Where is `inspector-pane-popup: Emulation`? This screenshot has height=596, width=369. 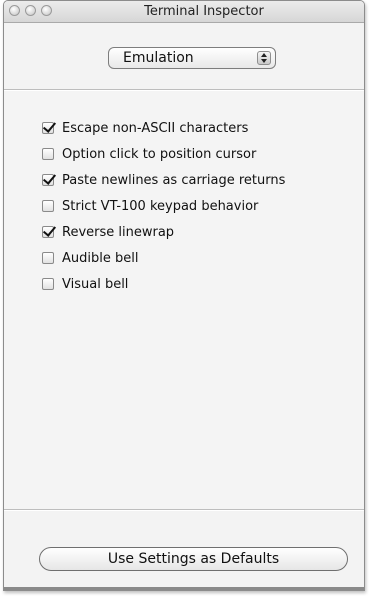
inspector-pane-popup: Emulation is located at coordinates (192, 58).